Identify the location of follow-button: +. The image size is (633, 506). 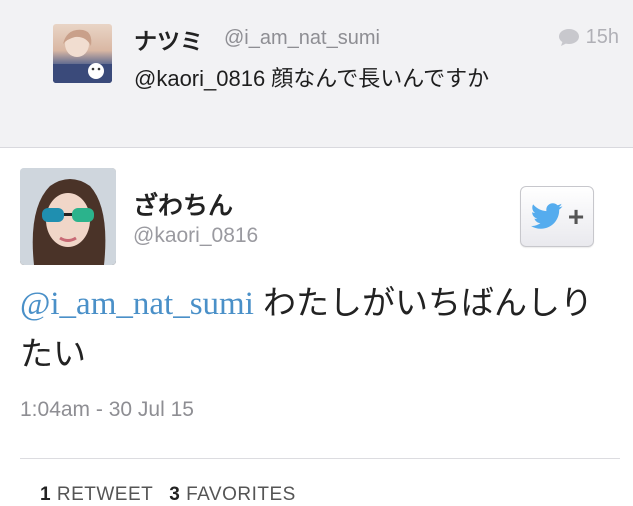
(557, 216).